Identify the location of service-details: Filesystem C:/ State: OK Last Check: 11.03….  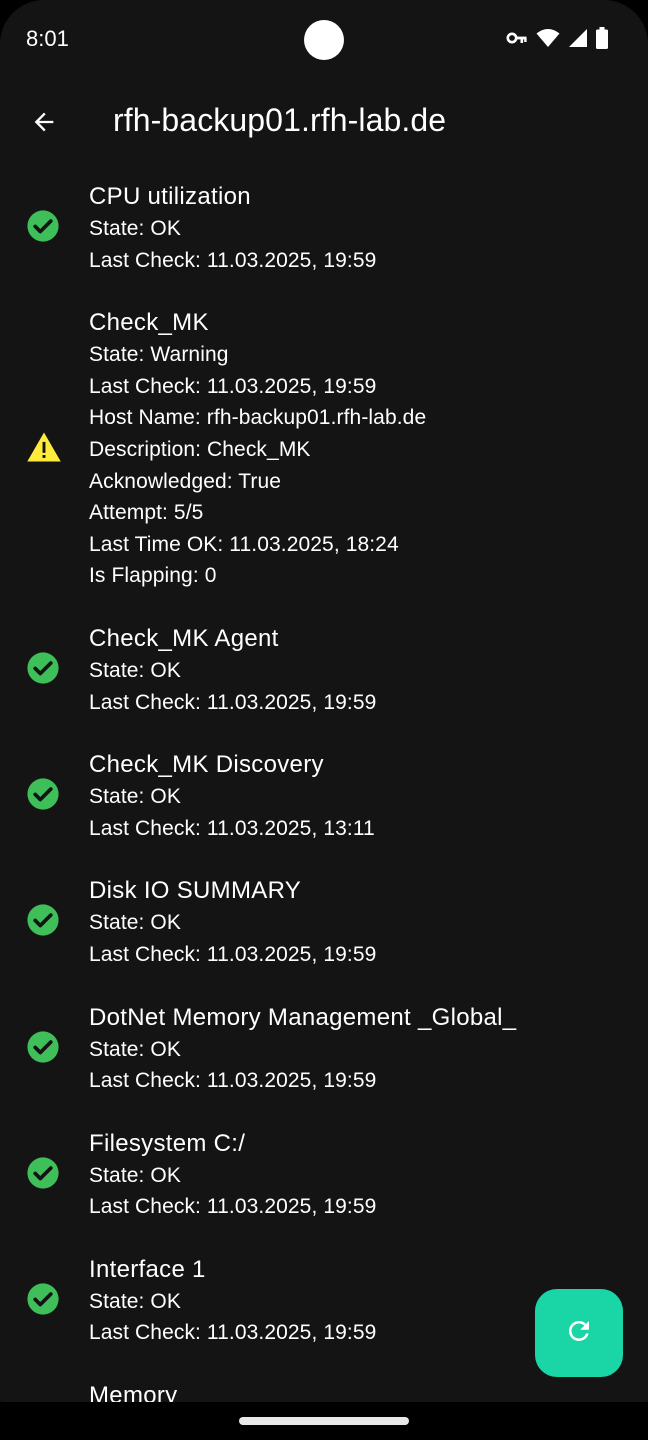
(368, 1175).